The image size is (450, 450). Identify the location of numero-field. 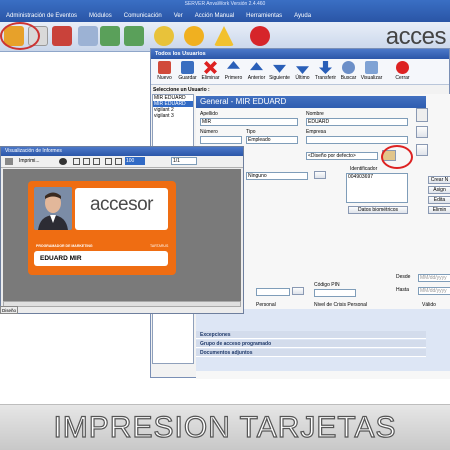
(221, 140).